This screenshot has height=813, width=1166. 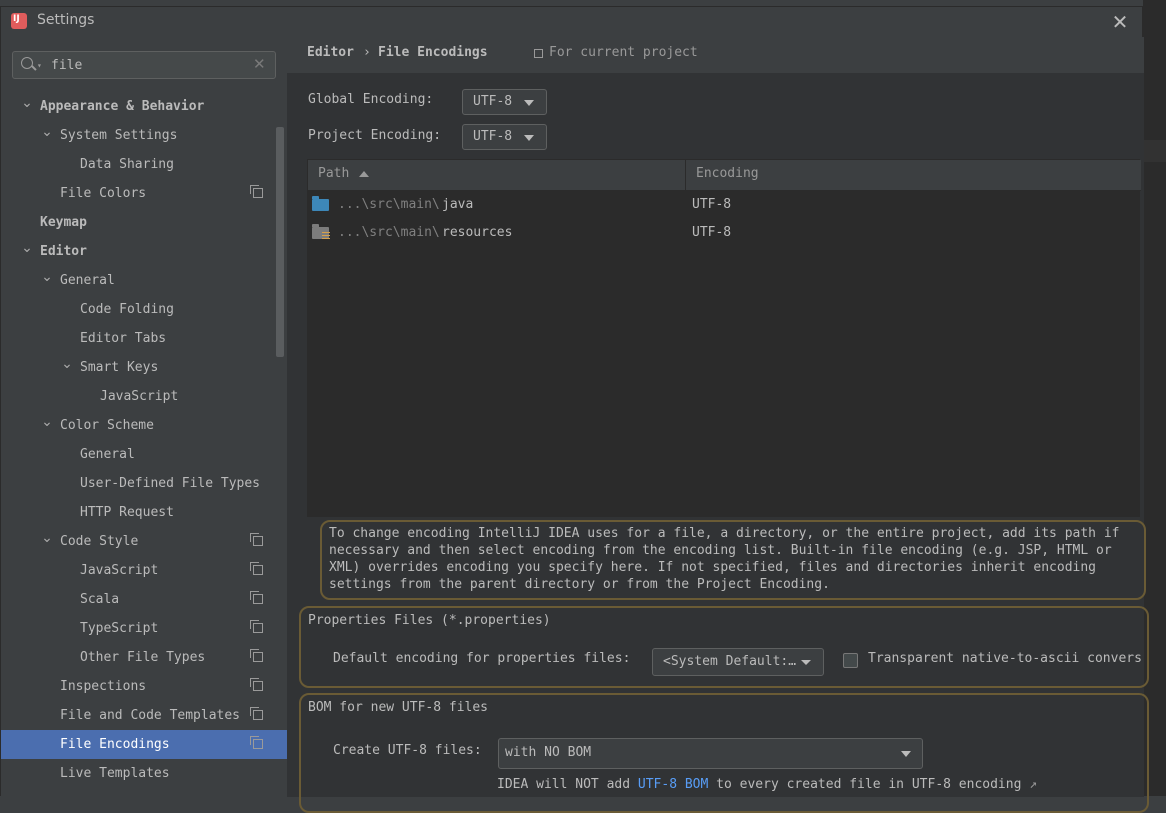 What do you see at coordinates (548, 752) in the screenshot?
I see `bom-mode-value: with NO BOM` at bounding box center [548, 752].